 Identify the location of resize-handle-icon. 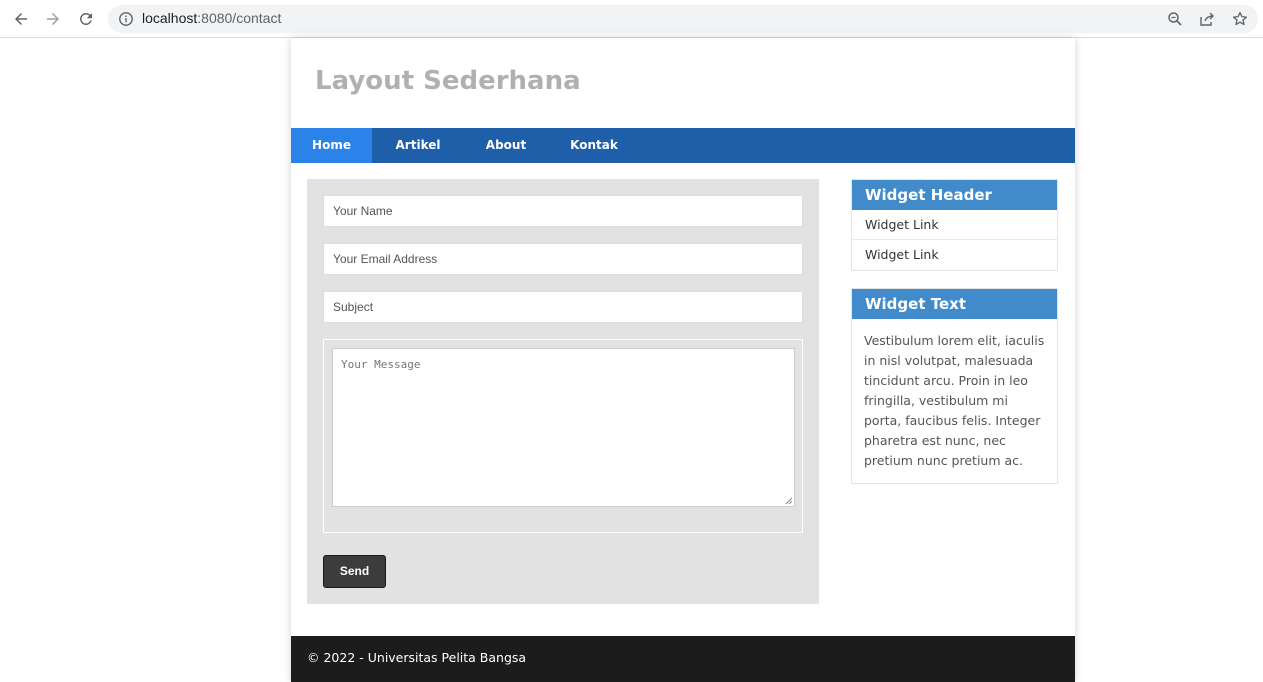
(789, 501).